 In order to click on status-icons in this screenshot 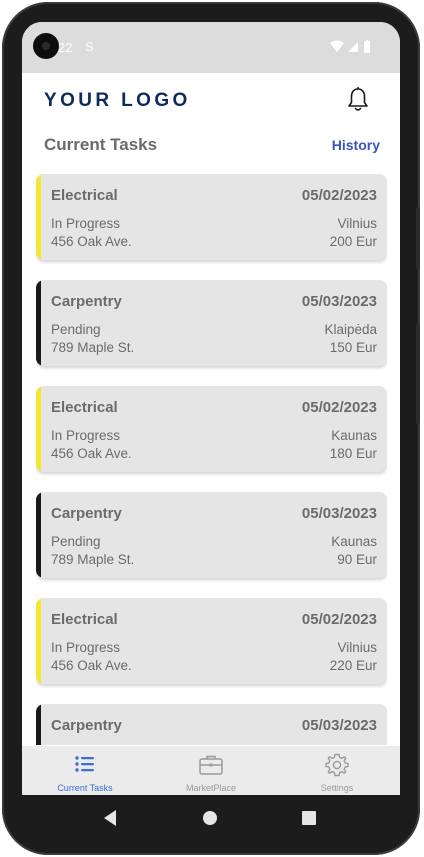, I will do `click(352, 49)`.